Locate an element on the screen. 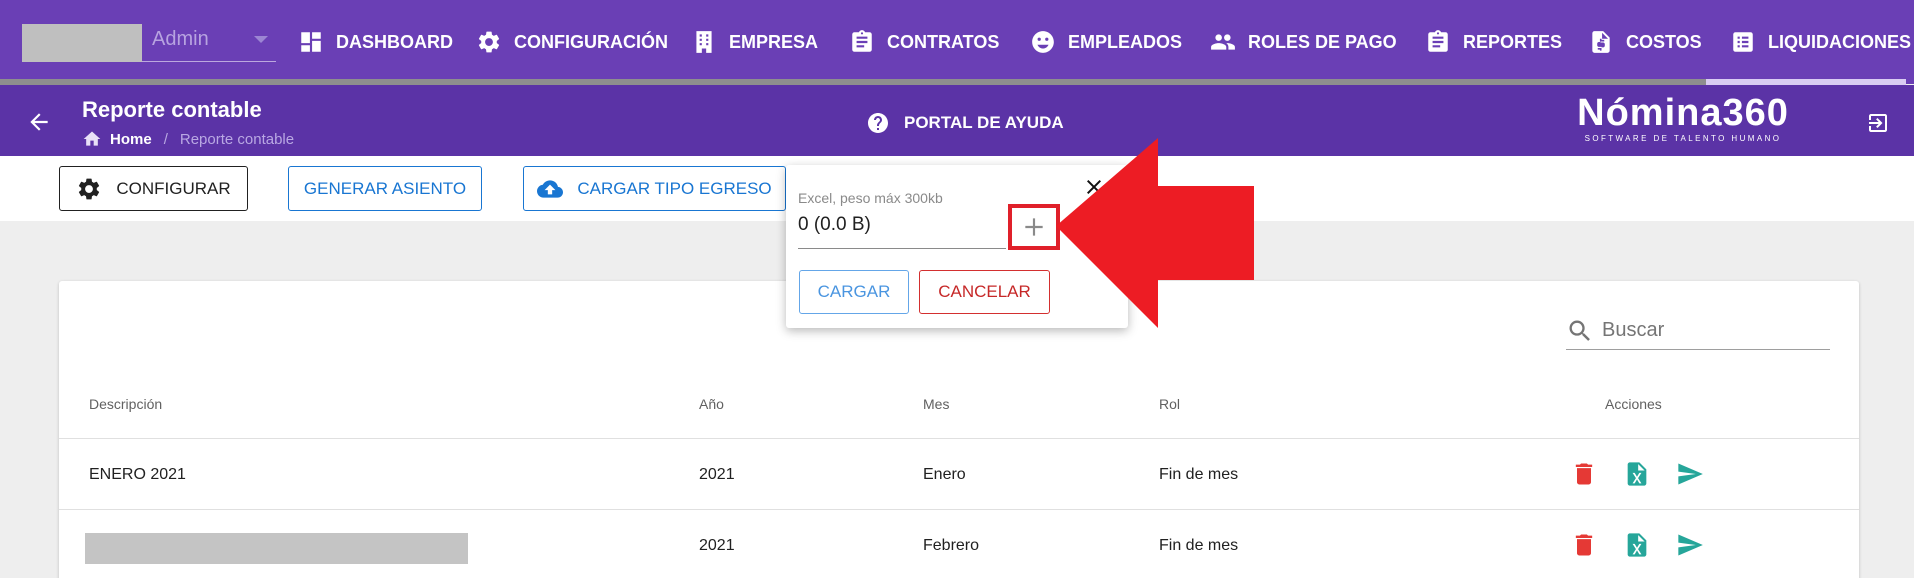 The image size is (1914, 578). help-icon is located at coordinates (878, 123).